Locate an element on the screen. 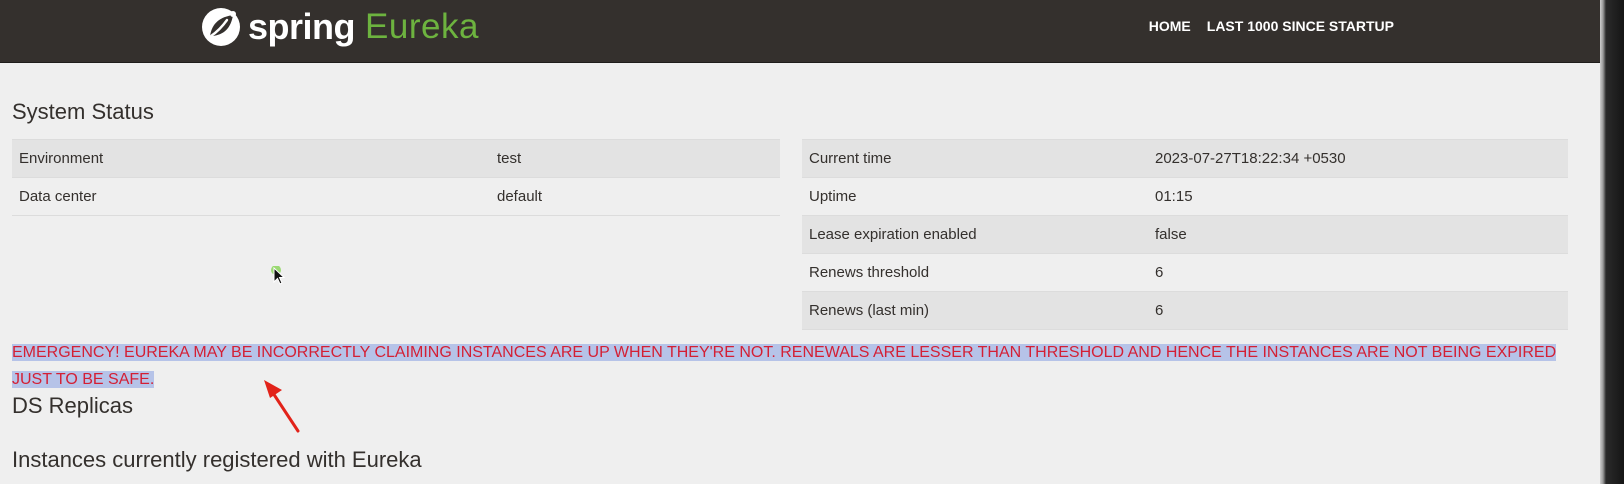 The width and height of the screenshot is (1624, 484). current-time-value: 2023-07-27T18:22:34 +0530 is located at coordinates (1358, 158).